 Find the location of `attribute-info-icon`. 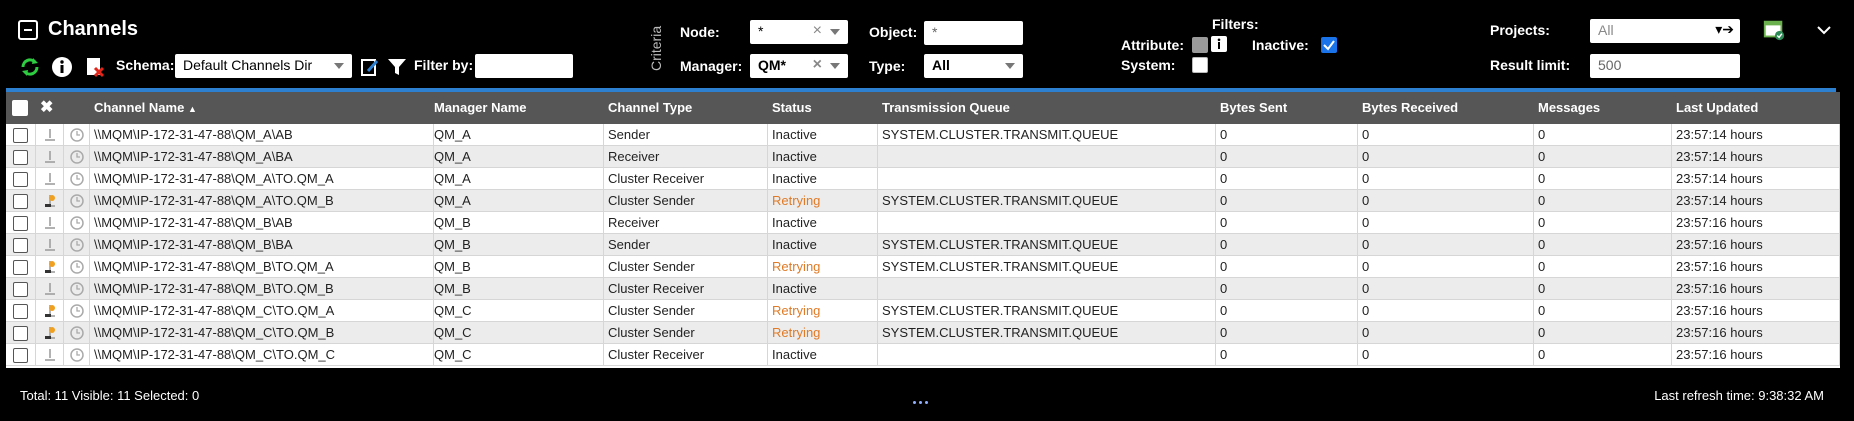

attribute-info-icon is located at coordinates (1219, 44).